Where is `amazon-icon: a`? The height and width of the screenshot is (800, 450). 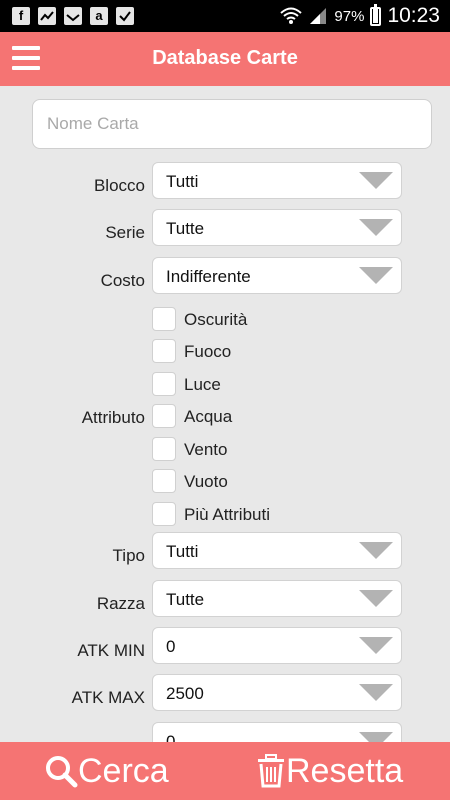 amazon-icon: a is located at coordinates (99, 16).